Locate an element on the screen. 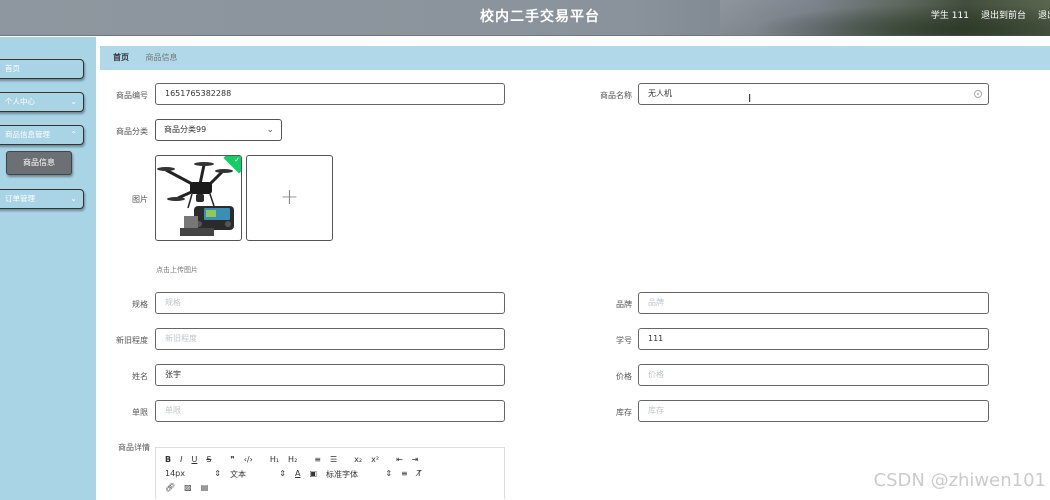 Image resolution: width=1050 pixels, height=500 pixels. name-label: 姓名 is located at coordinates (140, 376).